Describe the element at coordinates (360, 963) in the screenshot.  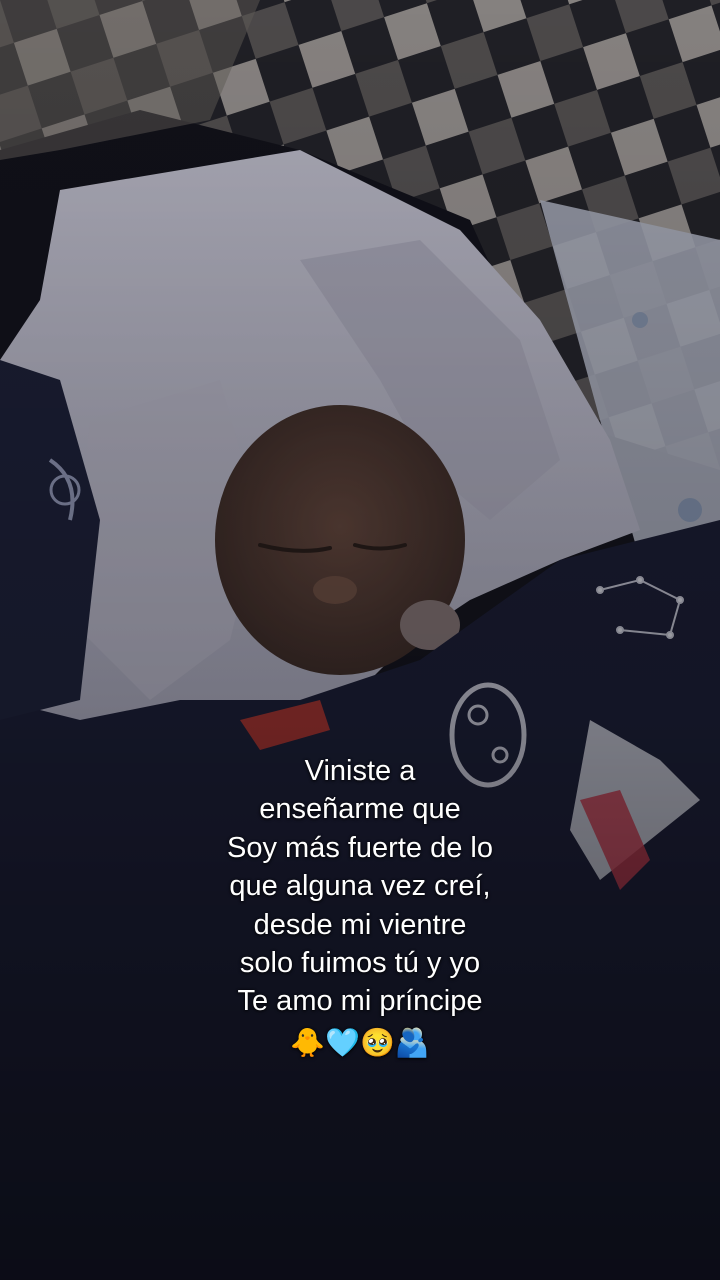
I see `caption-line-6: solo fuimos tú y yo` at that location.